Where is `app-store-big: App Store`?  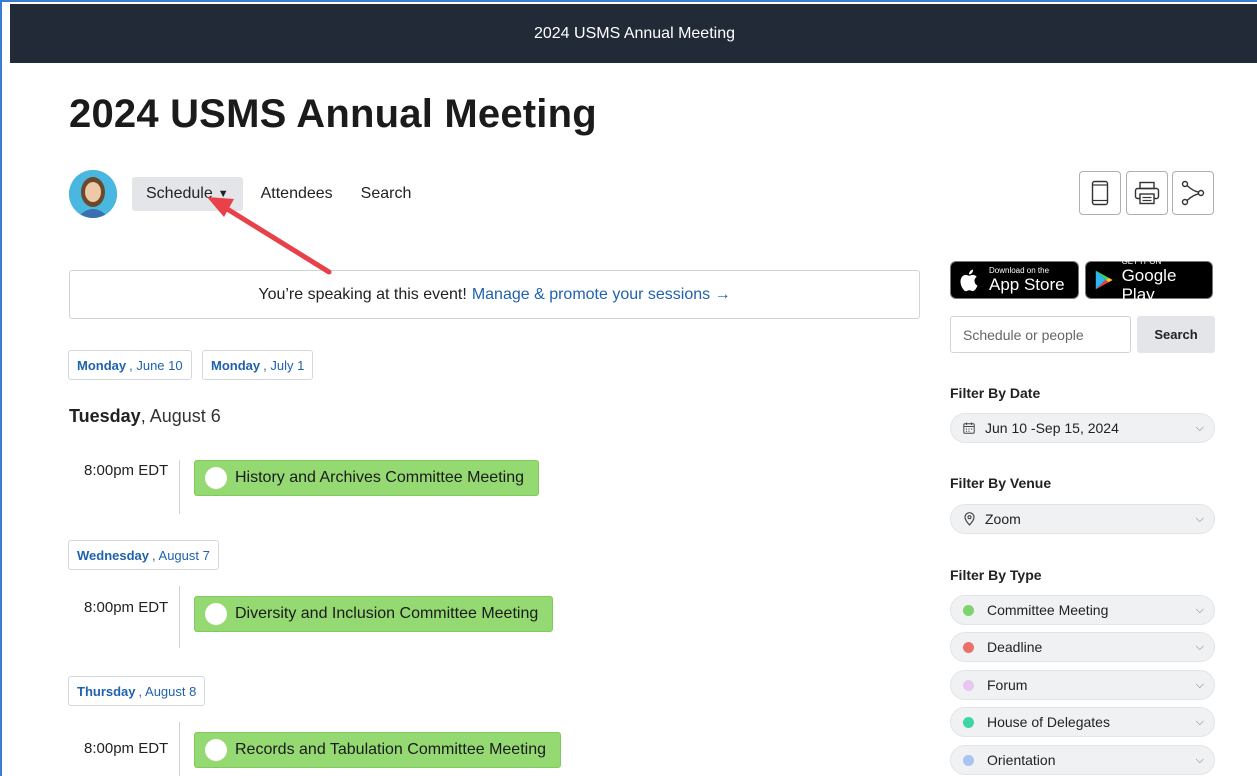 app-store-big: App Store is located at coordinates (1027, 284).